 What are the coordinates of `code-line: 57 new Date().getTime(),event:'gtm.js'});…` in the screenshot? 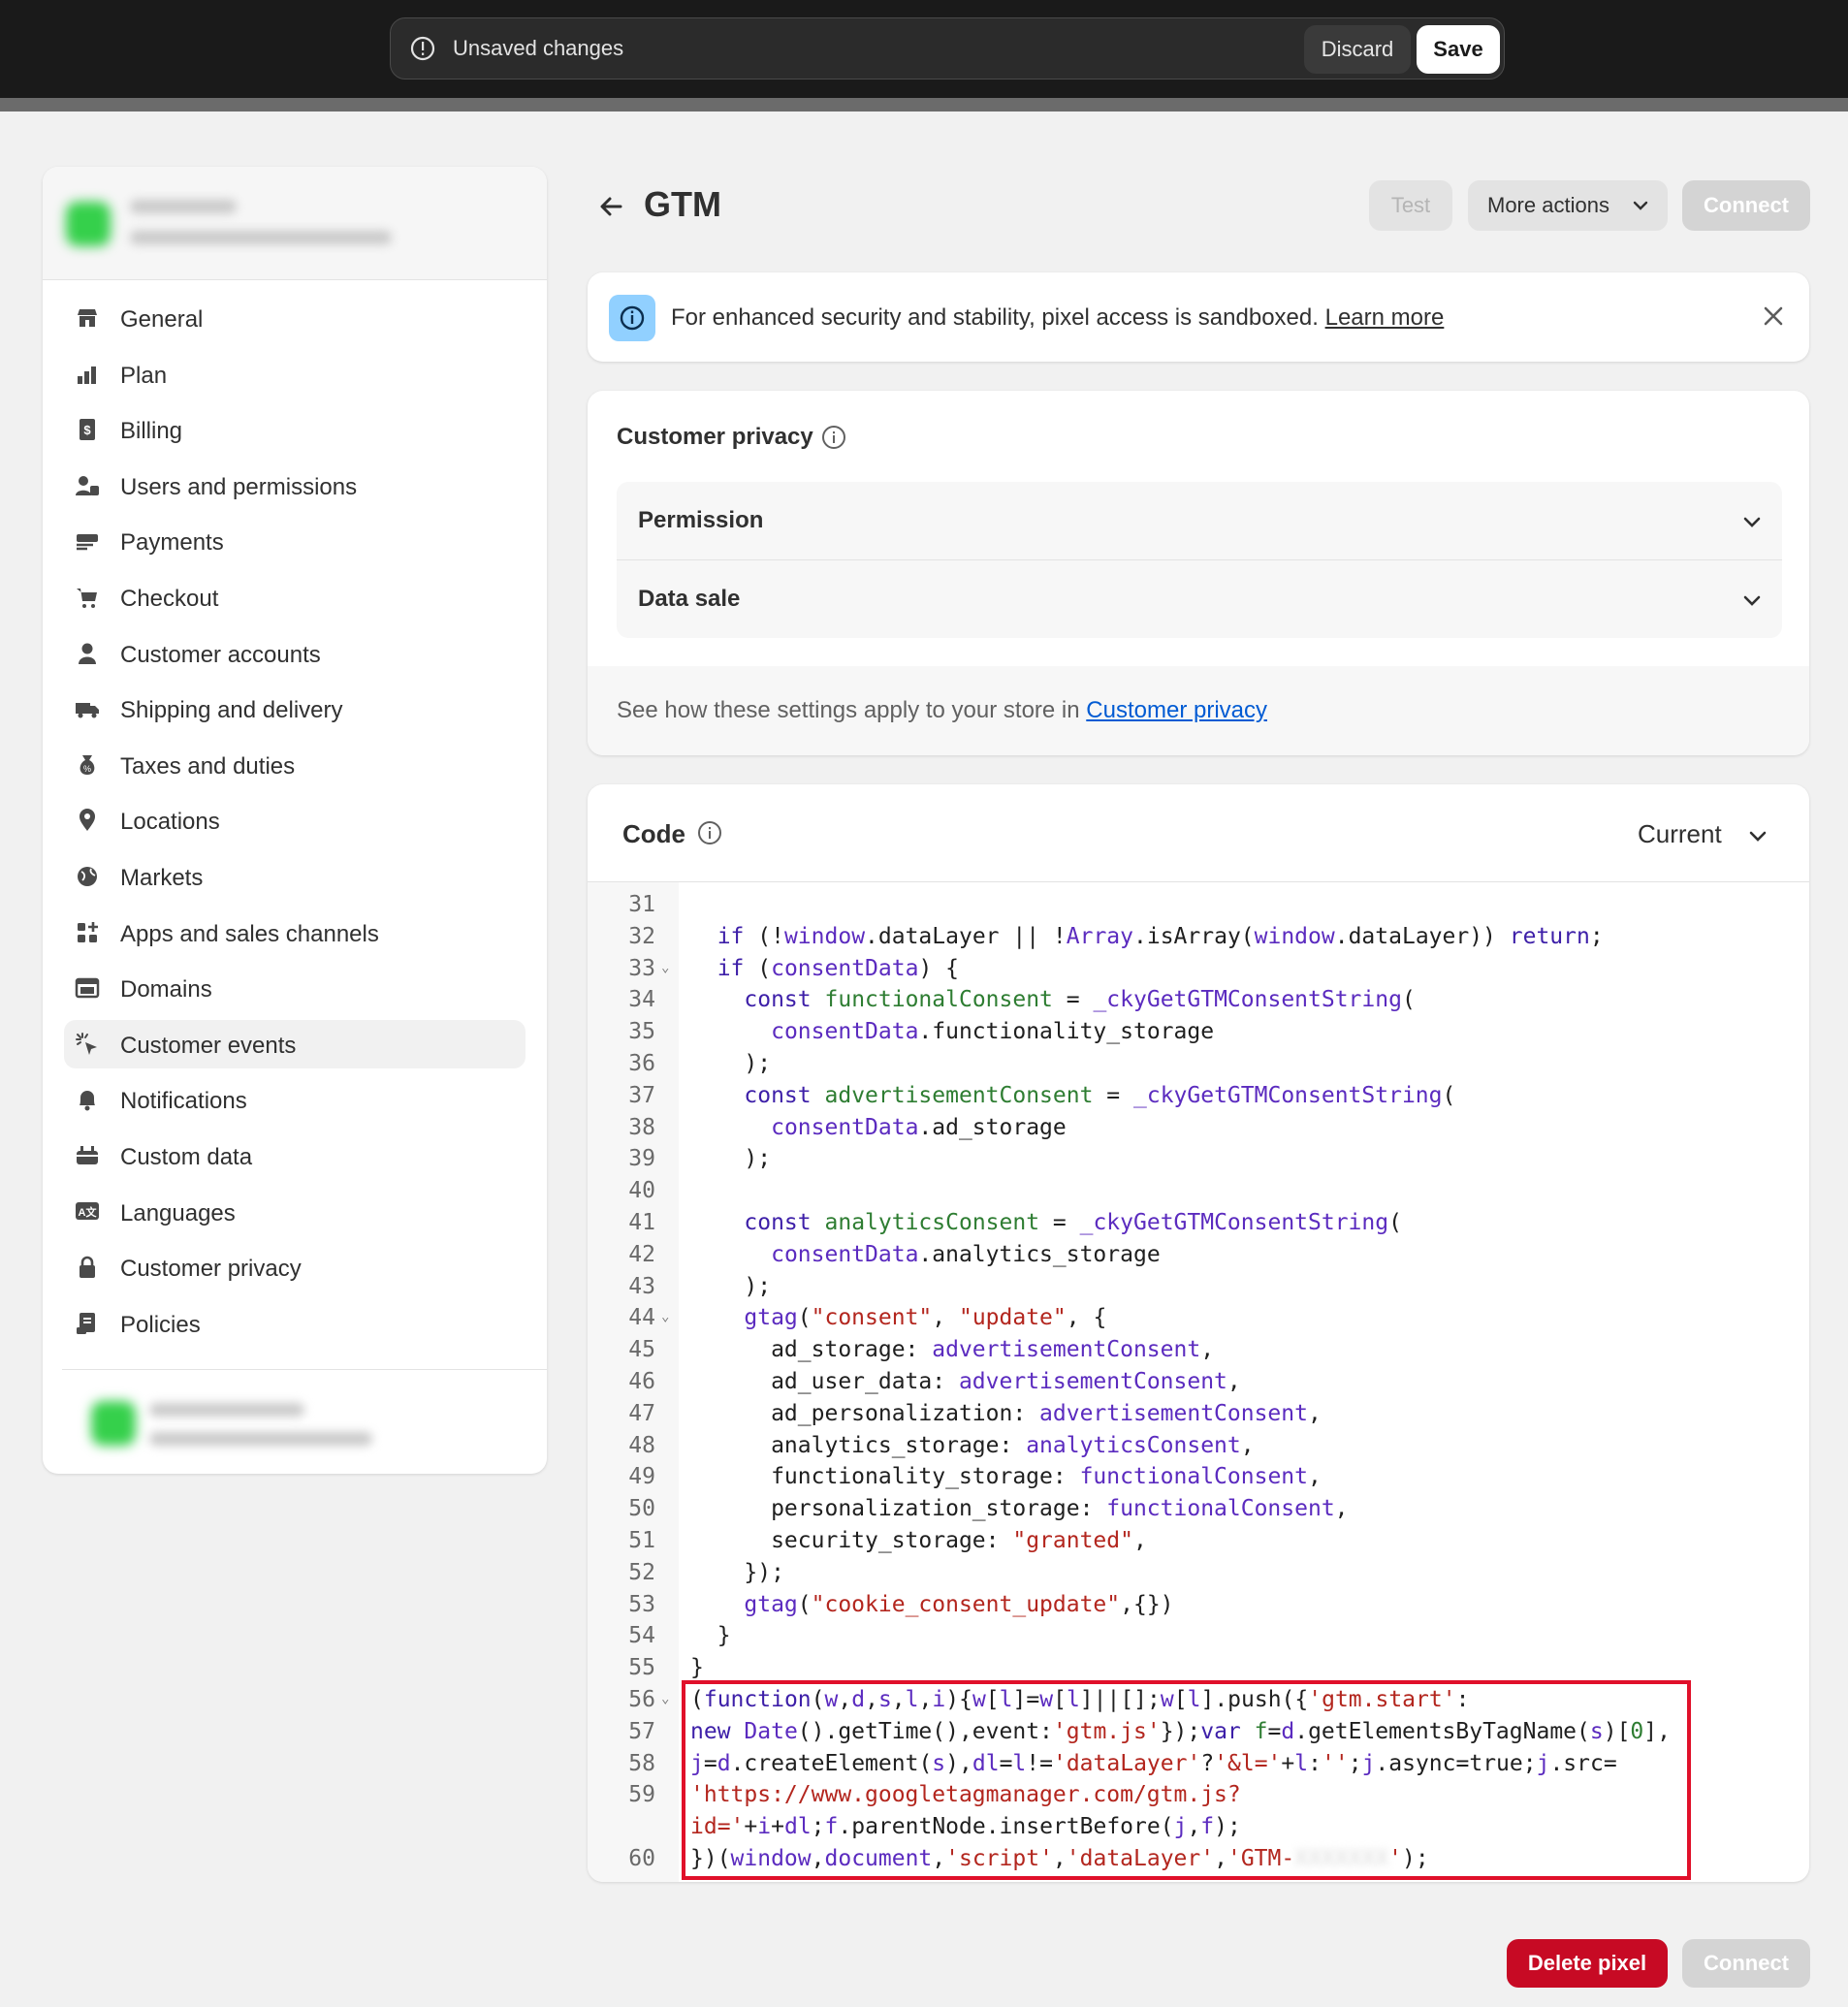 It's located at (1198, 1731).